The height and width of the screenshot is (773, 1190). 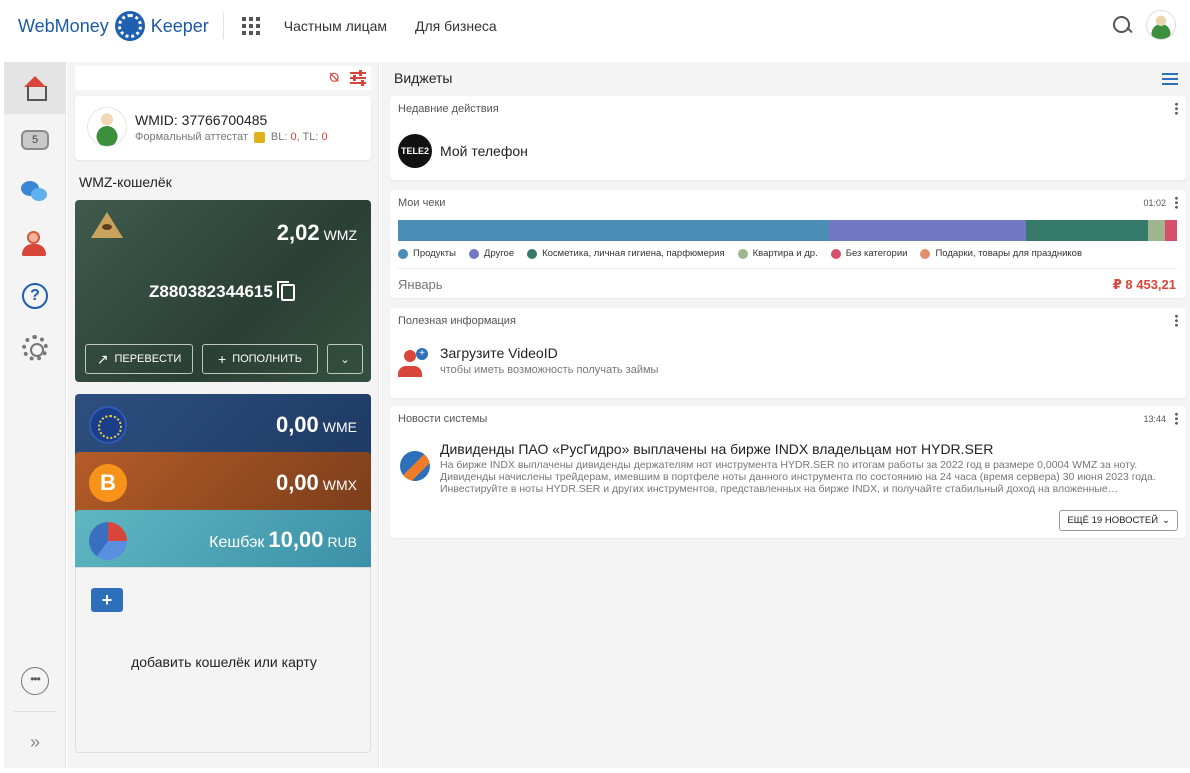 What do you see at coordinates (316, 424) in the screenshot?
I see `wme-balance: 0,00 WME` at bounding box center [316, 424].